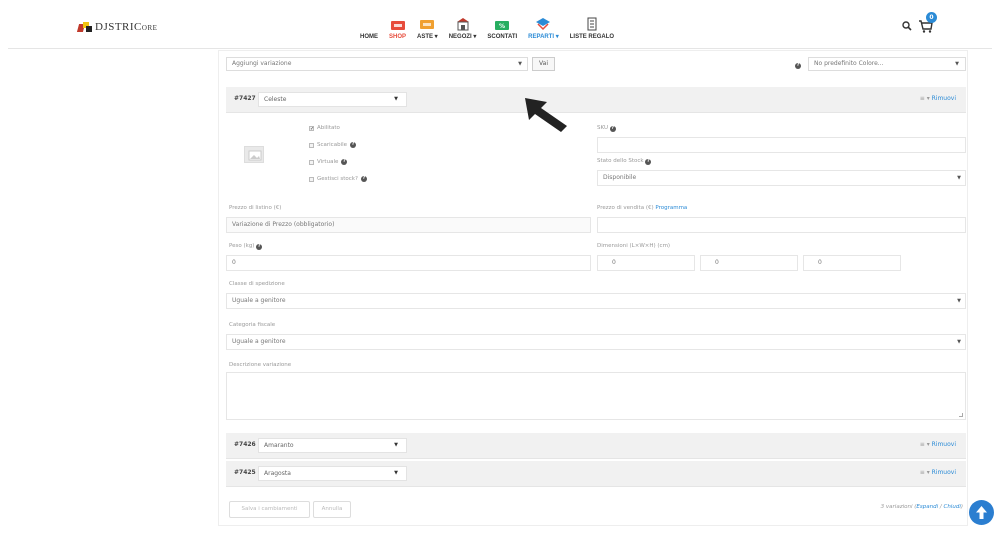  I want to click on nav-scontati: % SCONTATI, so click(502, 29).